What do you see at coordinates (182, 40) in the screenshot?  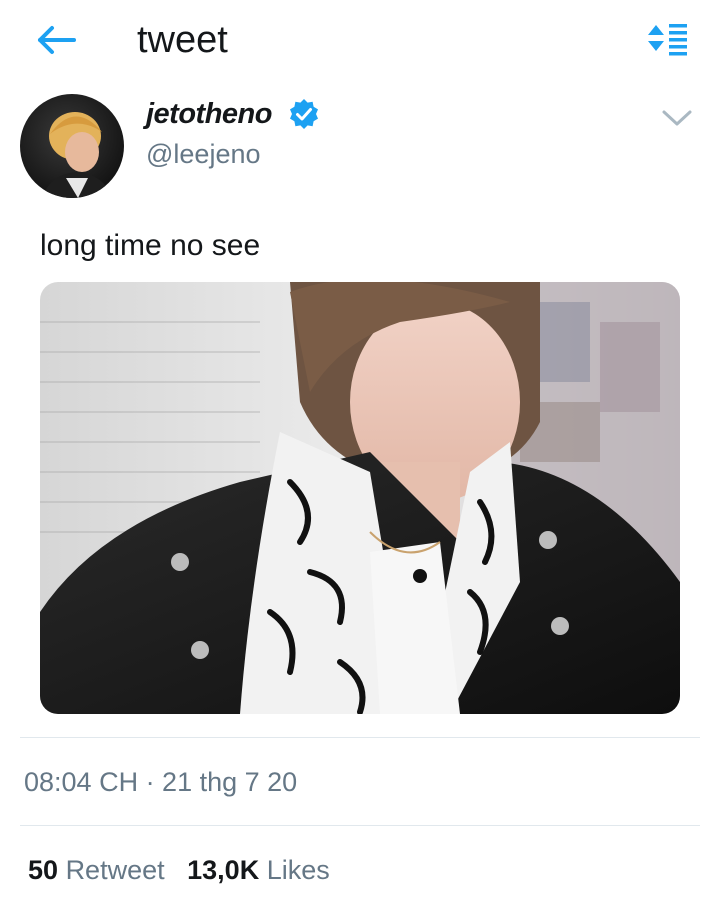 I see `page-title: tweet` at bounding box center [182, 40].